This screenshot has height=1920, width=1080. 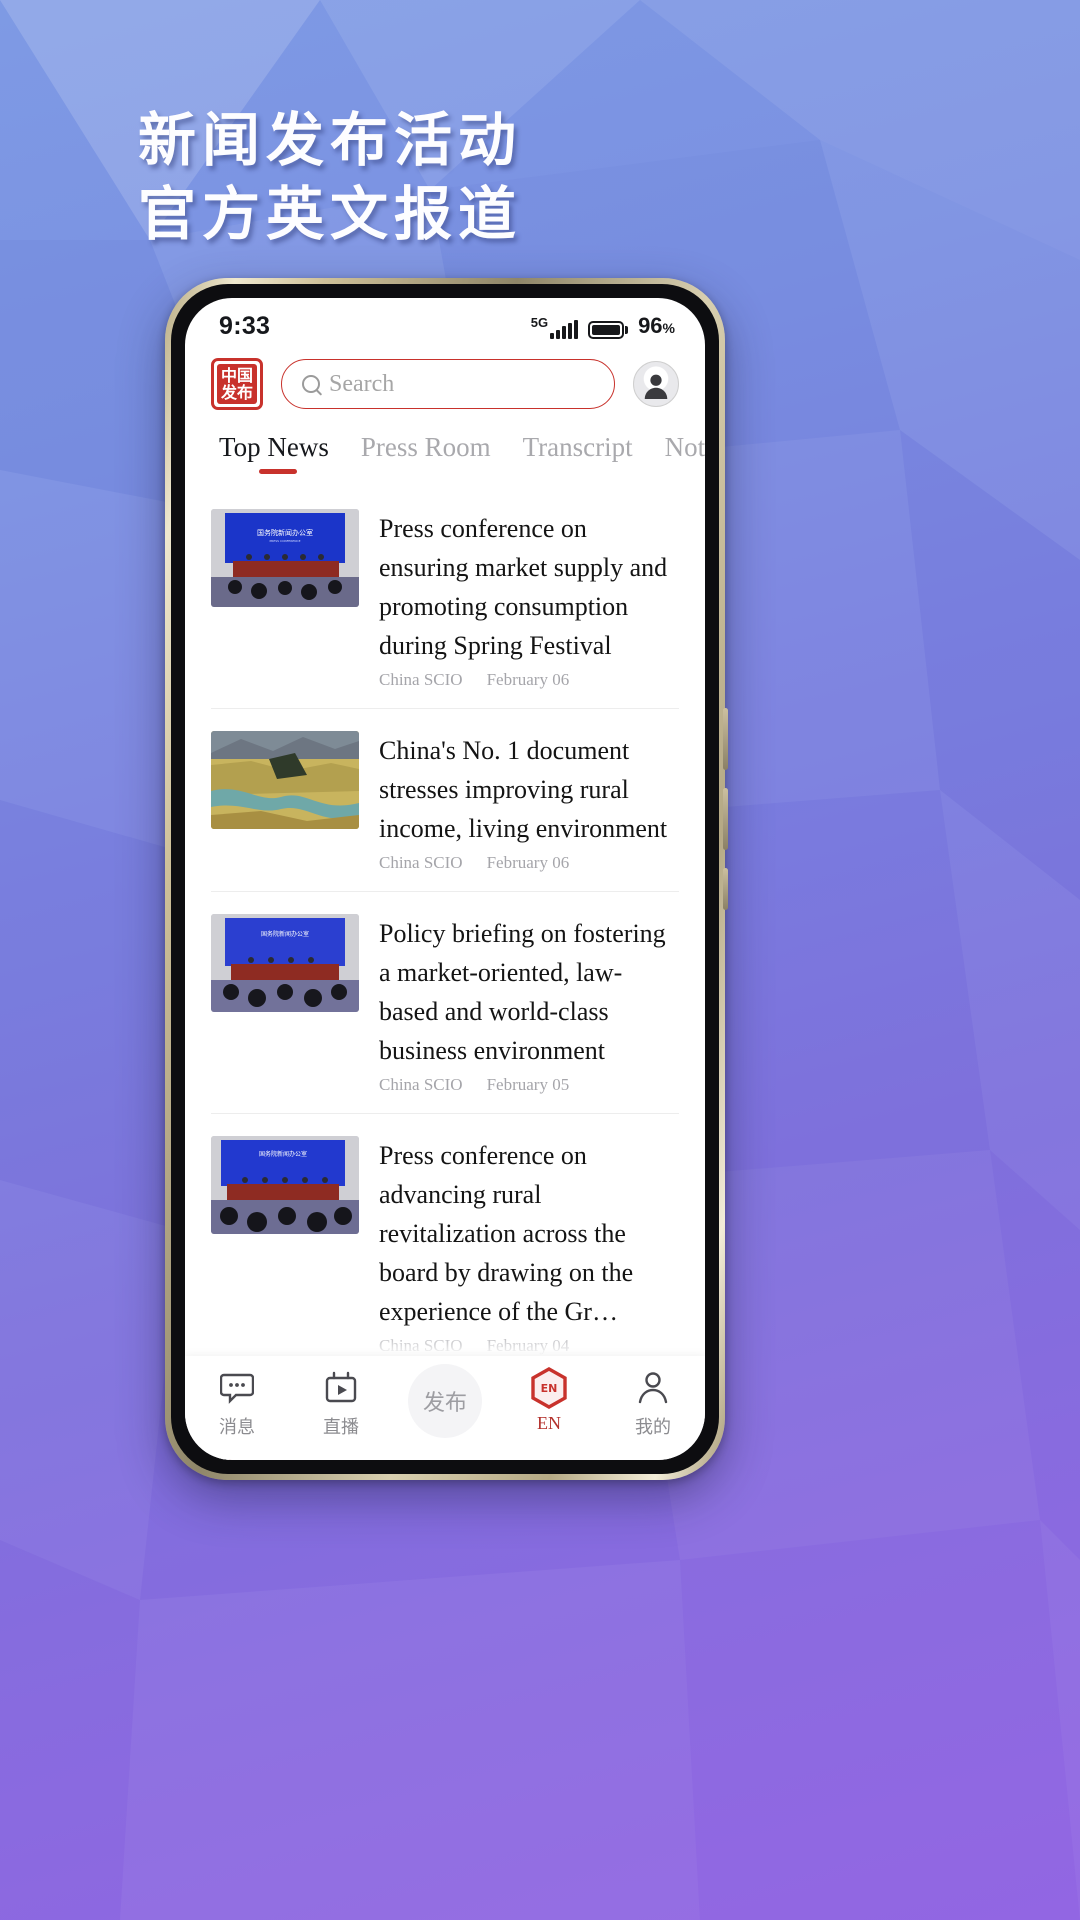 What do you see at coordinates (341, 1388) in the screenshot?
I see `live-video-icon` at bounding box center [341, 1388].